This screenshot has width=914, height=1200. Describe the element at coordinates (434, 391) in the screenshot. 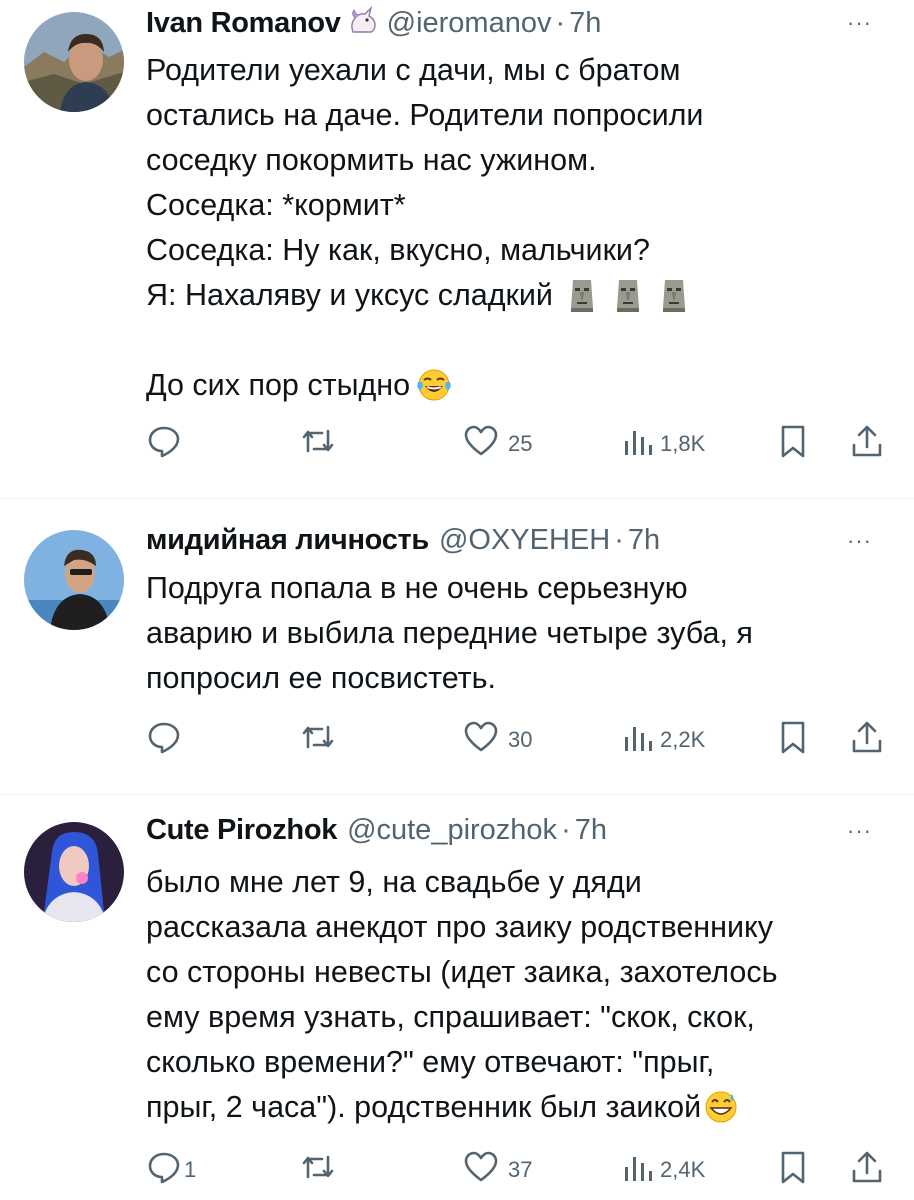

I see `tears-of-joy-emoji-icon` at that location.